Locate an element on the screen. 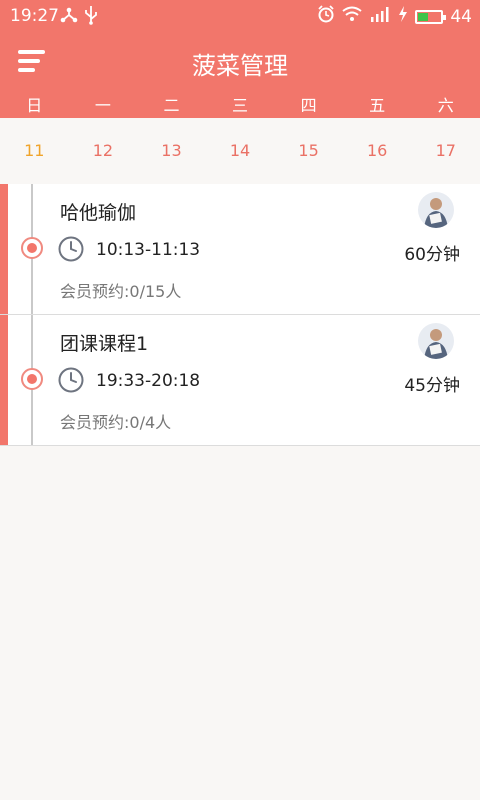  battery-level: 44 is located at coordinates (461, 16).